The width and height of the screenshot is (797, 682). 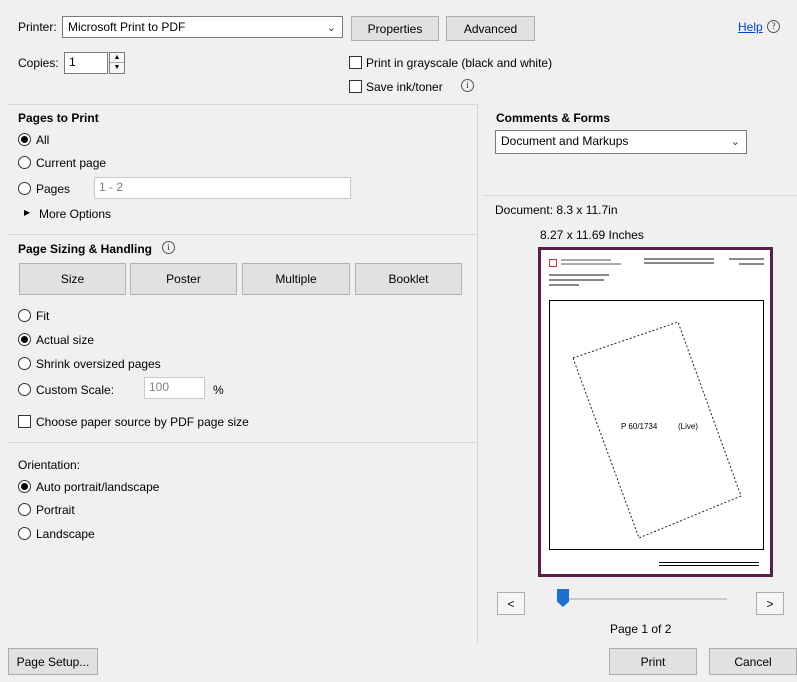 I want to click on comments-forms-select: Document and Markups ⌄, so click(x=621, y=142).